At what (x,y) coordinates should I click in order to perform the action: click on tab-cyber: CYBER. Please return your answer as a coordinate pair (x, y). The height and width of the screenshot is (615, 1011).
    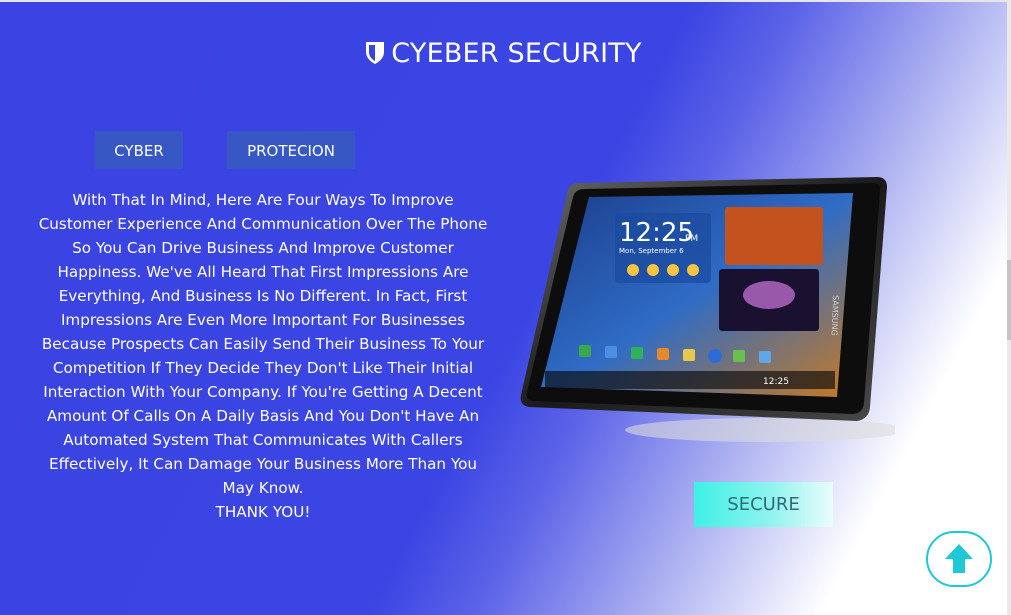
    Looking at the image, I should click on (139, 150).